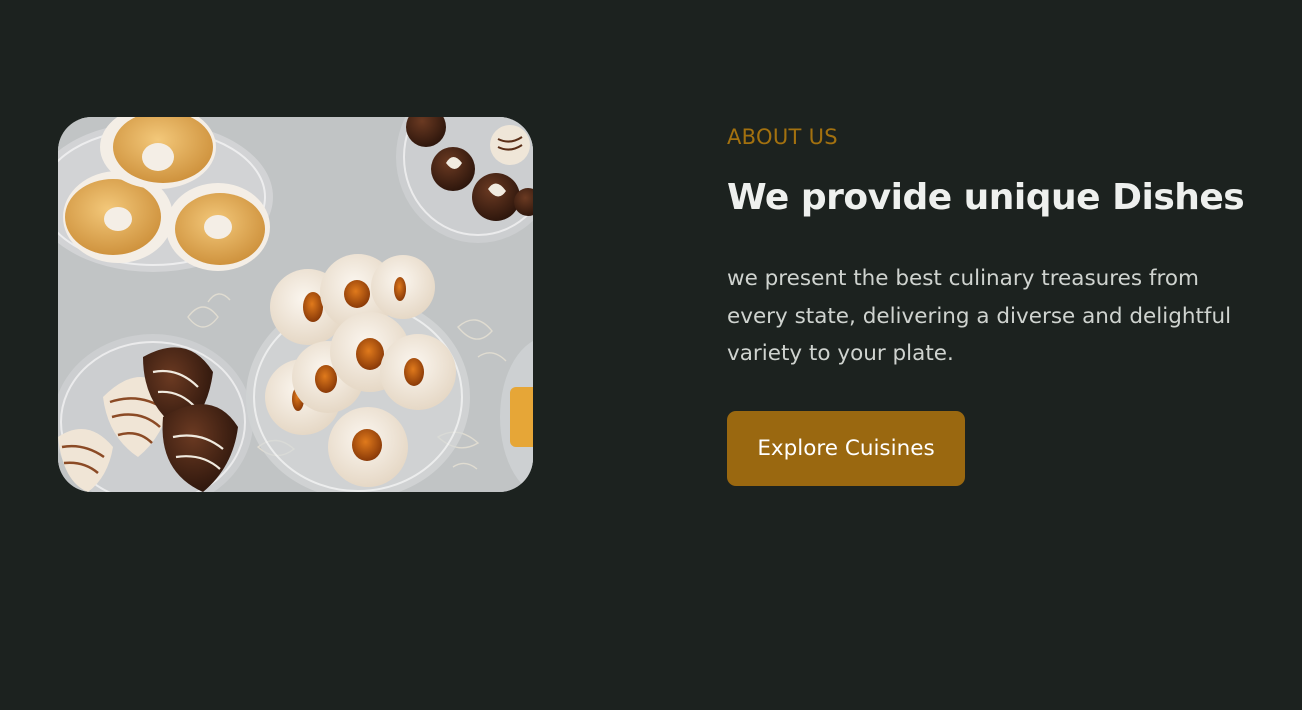 This screenshot has height=710, width=1302. I want to click on section-heading: We provide unique Dishes, so click(986, 197).